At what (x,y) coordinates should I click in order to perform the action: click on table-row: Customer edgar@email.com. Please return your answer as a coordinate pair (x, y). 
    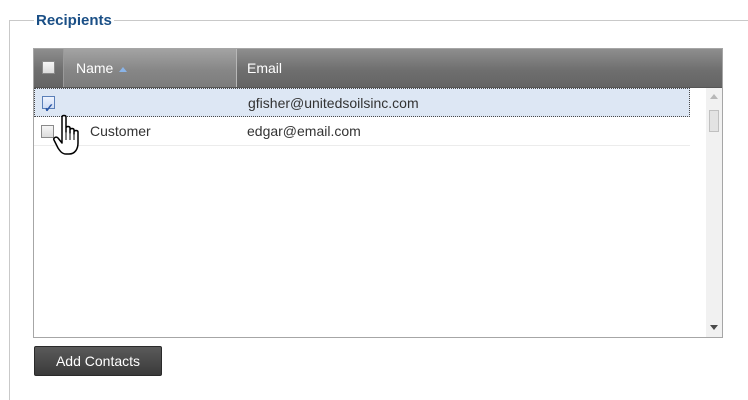
    Looking at the image, I should click on (362, 131).